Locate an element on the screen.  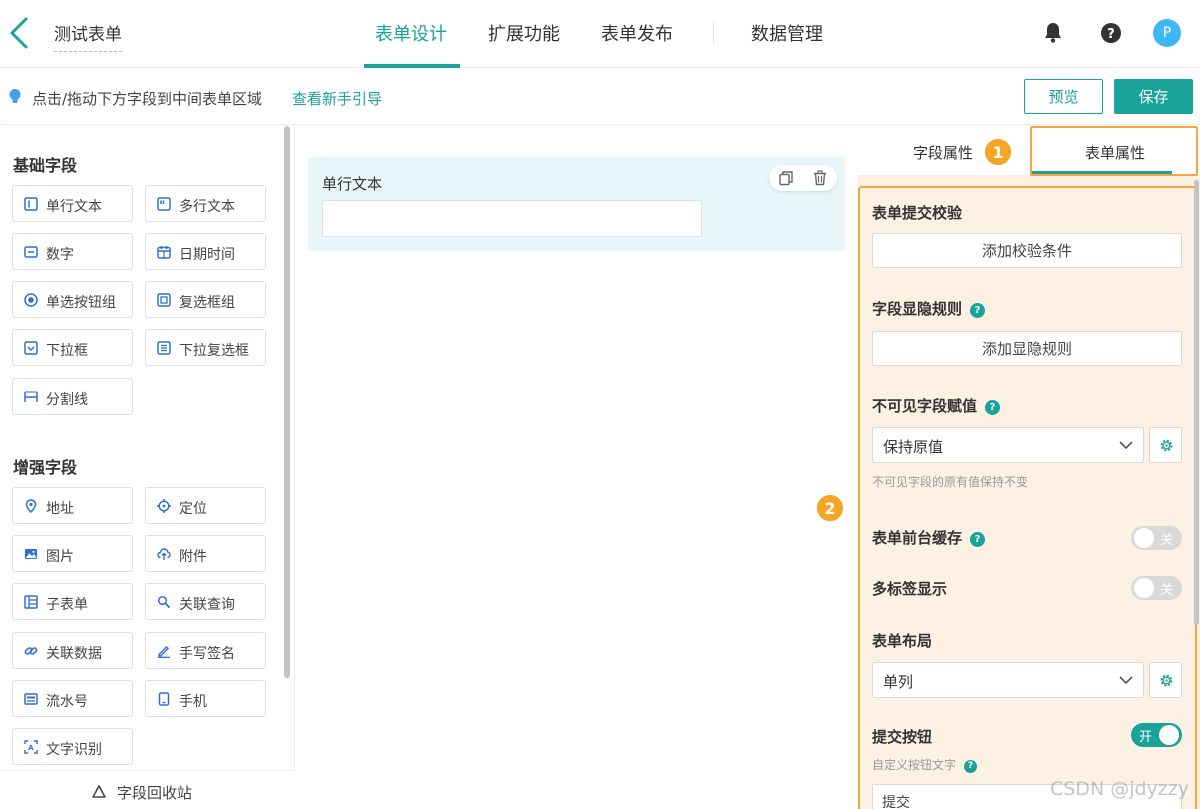
custom-text-description: 自定义按钮文字? is located at coordinates (925, 764).